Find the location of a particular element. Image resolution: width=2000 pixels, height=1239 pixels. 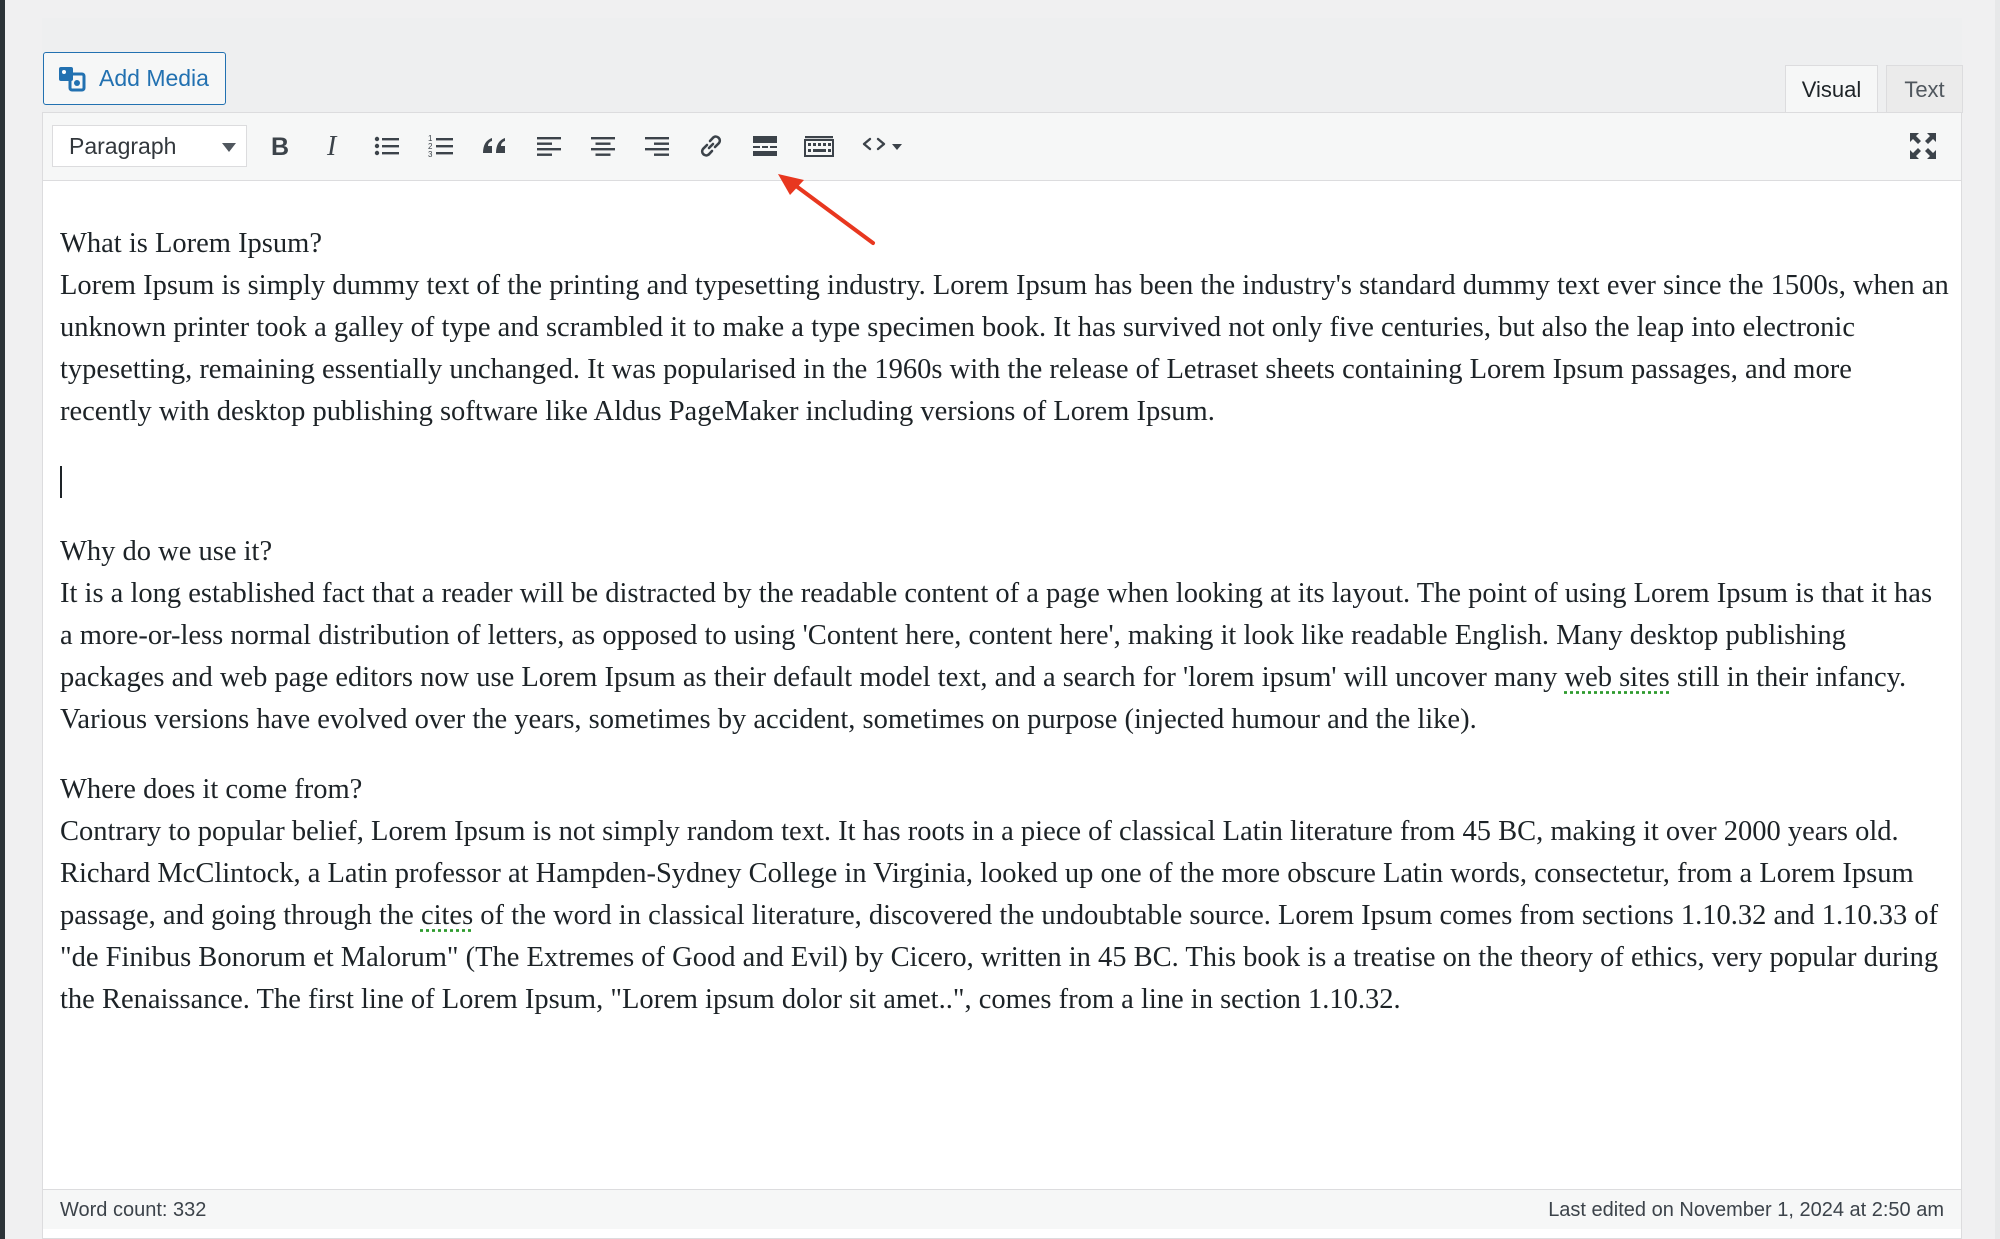

text-cursor is located at coordinates (61, 482).